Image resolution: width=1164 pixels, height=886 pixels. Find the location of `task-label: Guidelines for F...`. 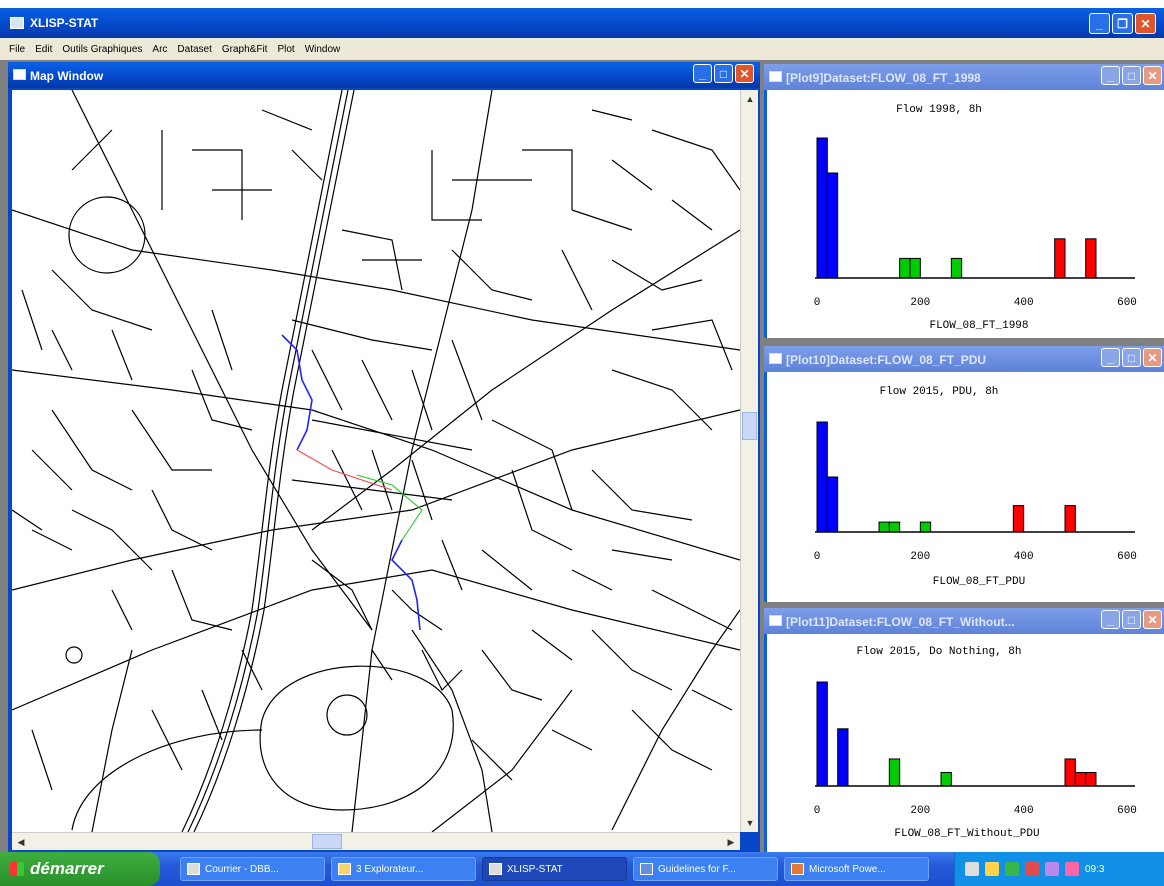

task-label: Guidelines for F... is located at coordinates (697, 869).